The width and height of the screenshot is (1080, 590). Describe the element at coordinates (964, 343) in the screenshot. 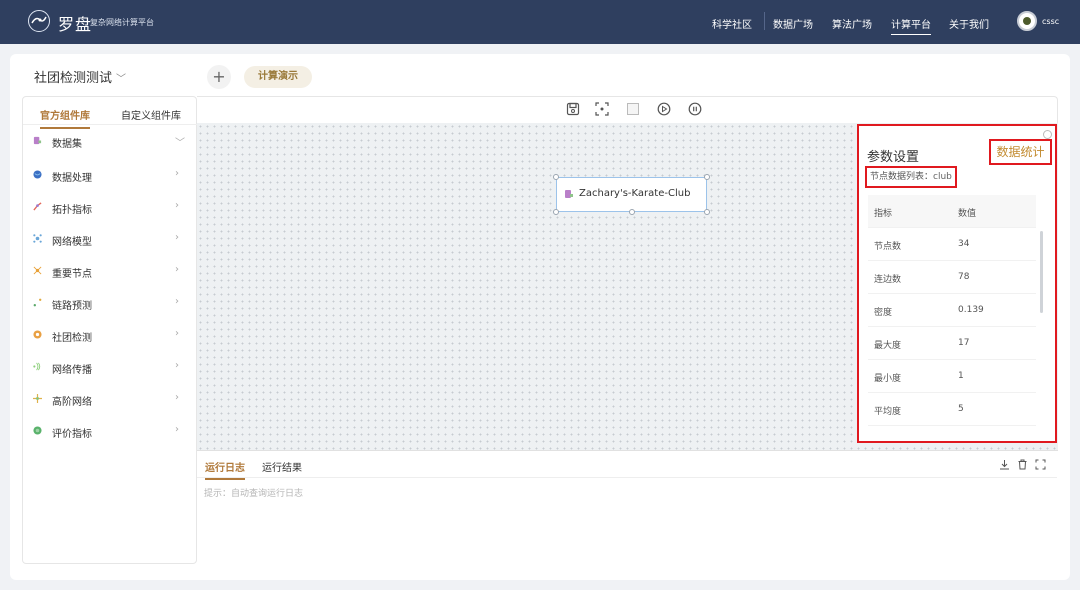

I see `metric-value: 17` at that location.